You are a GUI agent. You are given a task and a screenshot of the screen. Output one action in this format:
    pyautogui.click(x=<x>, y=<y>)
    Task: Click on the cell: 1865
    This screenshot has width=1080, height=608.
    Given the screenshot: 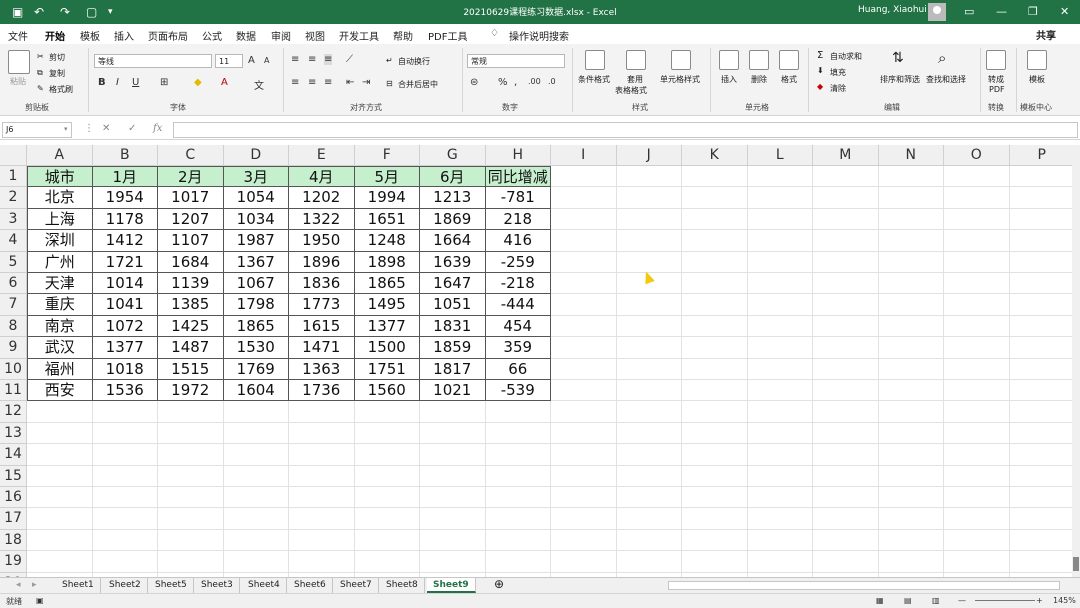 What is the action you would take?
    pyautogui.click(x=387, y=284)
    